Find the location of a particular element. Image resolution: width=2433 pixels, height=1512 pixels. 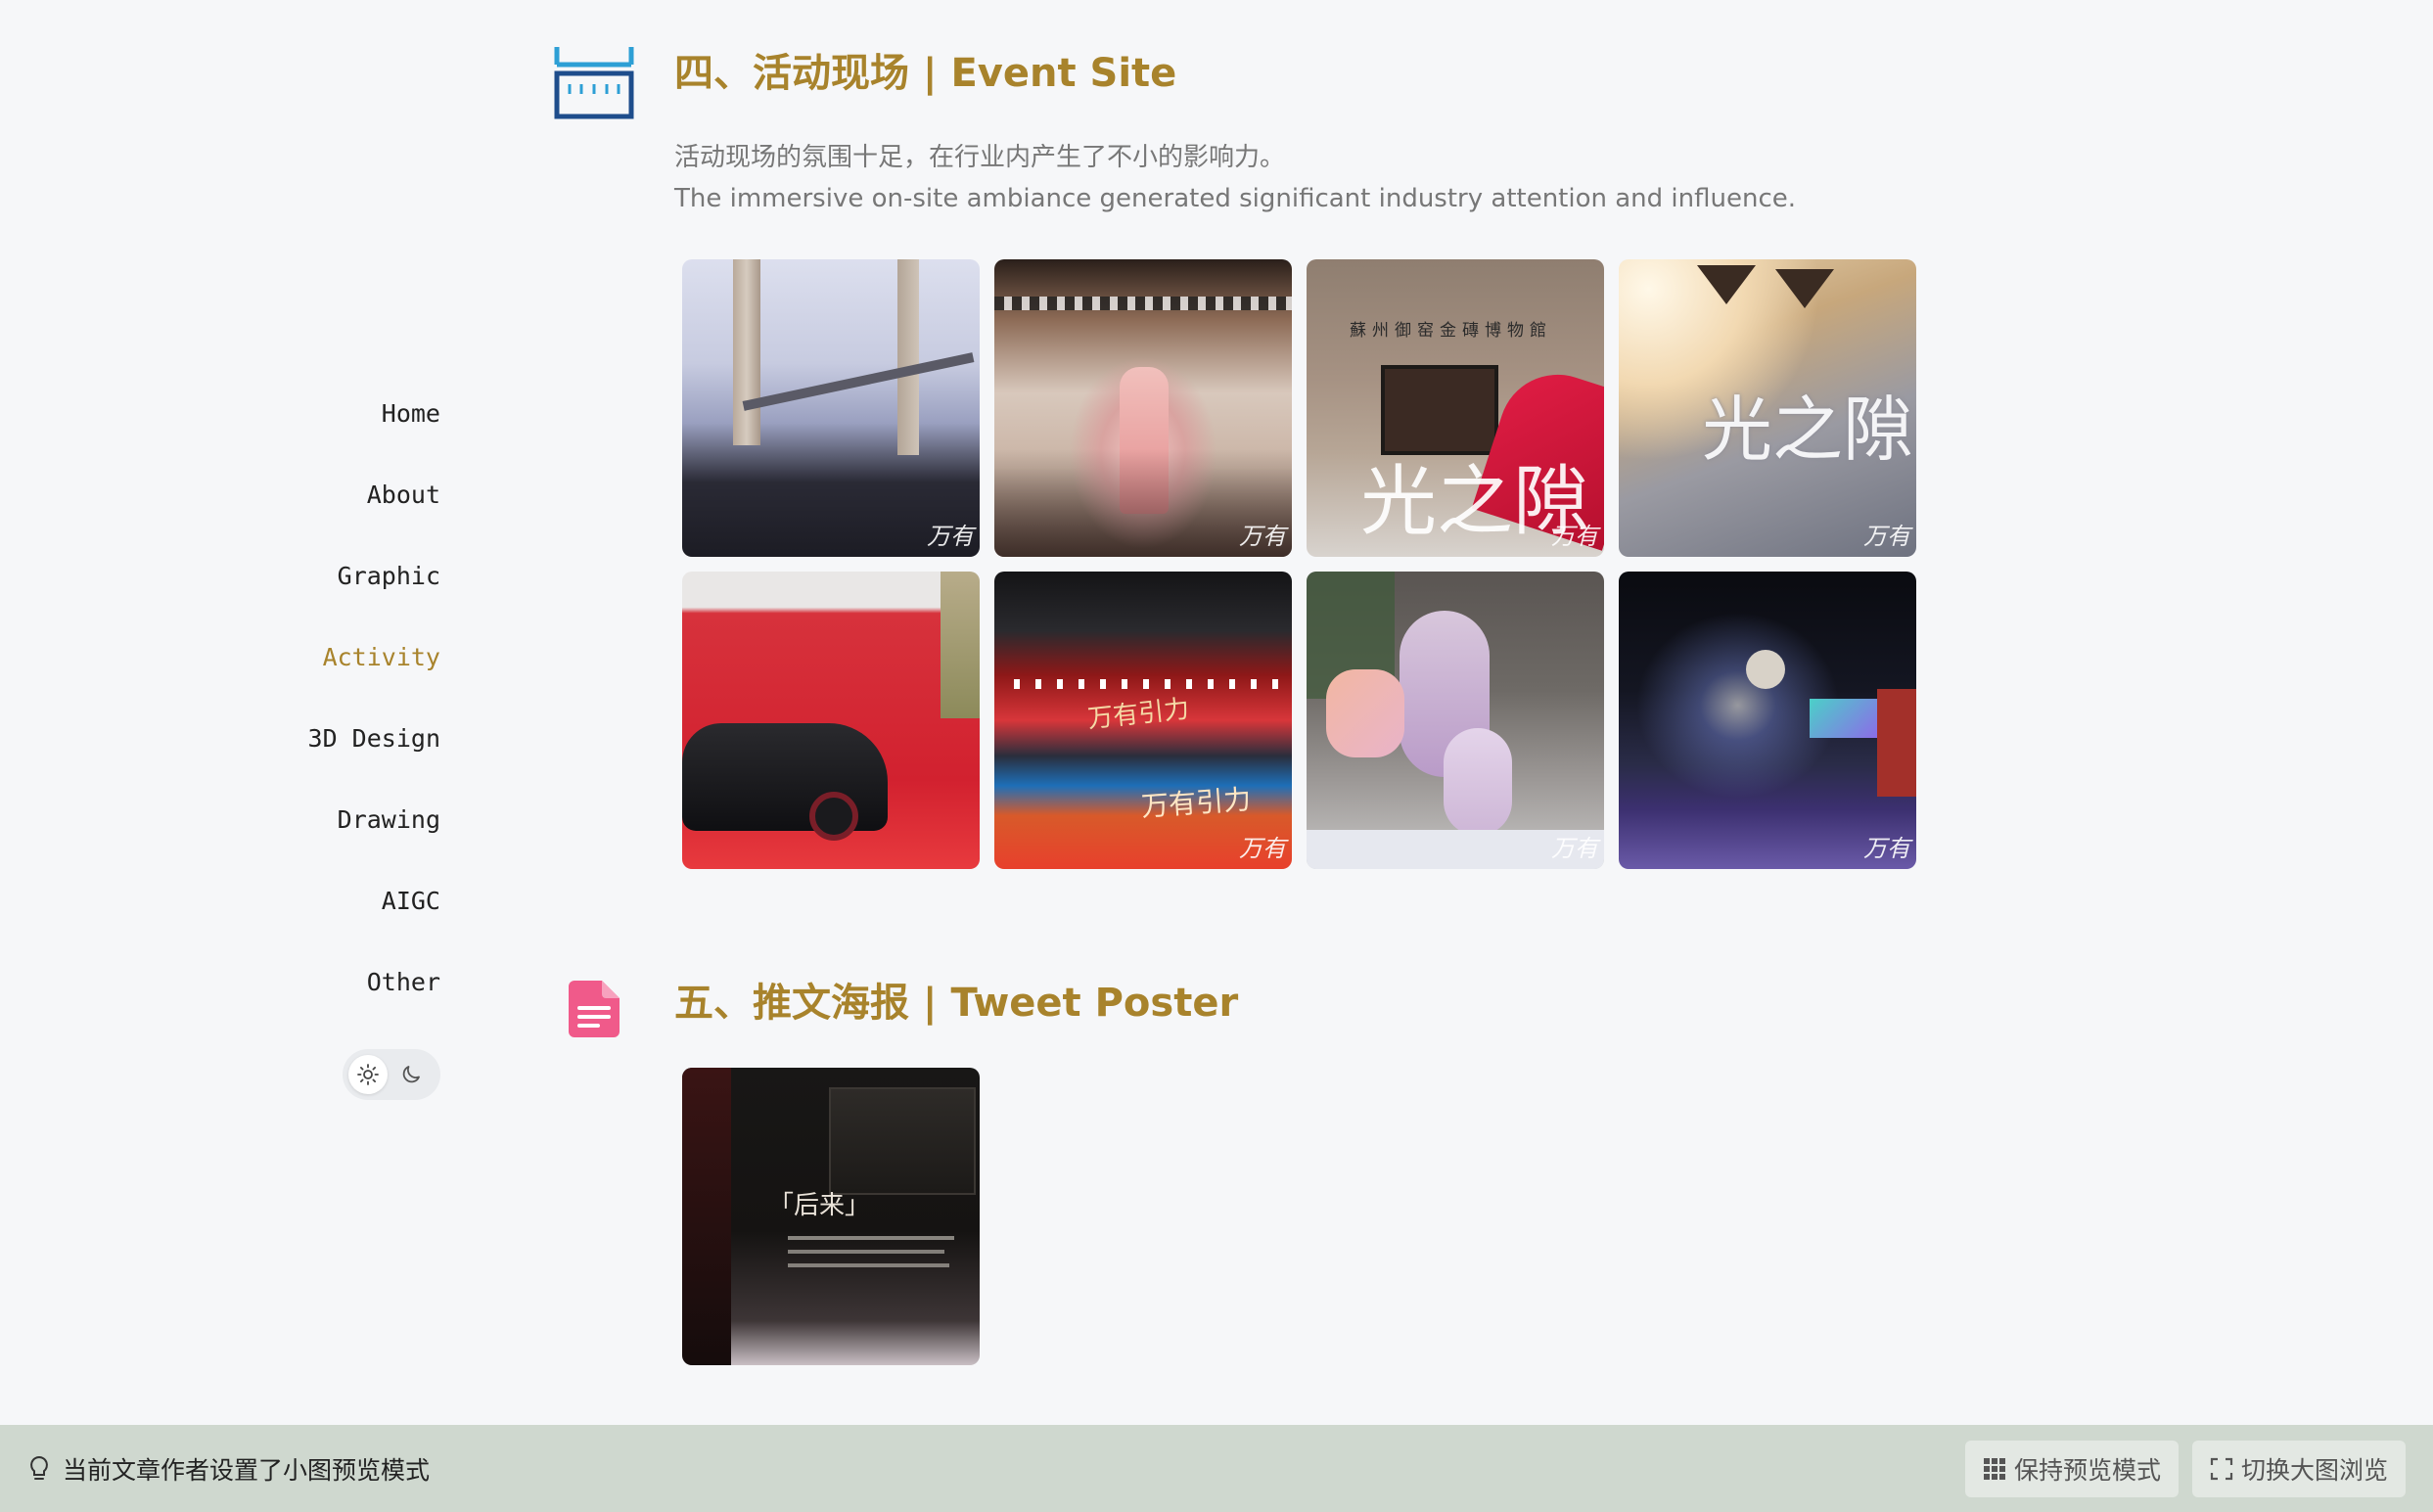

nav-drawing: Drawing is located at coordinates (389, 836).